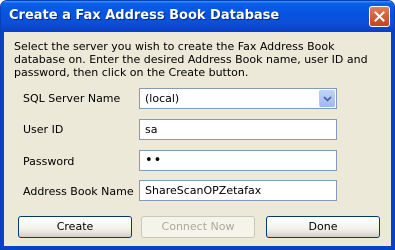 The height and width of the screenshot is (250, 395). I want to click on password-input: ••, so click(238, 160).